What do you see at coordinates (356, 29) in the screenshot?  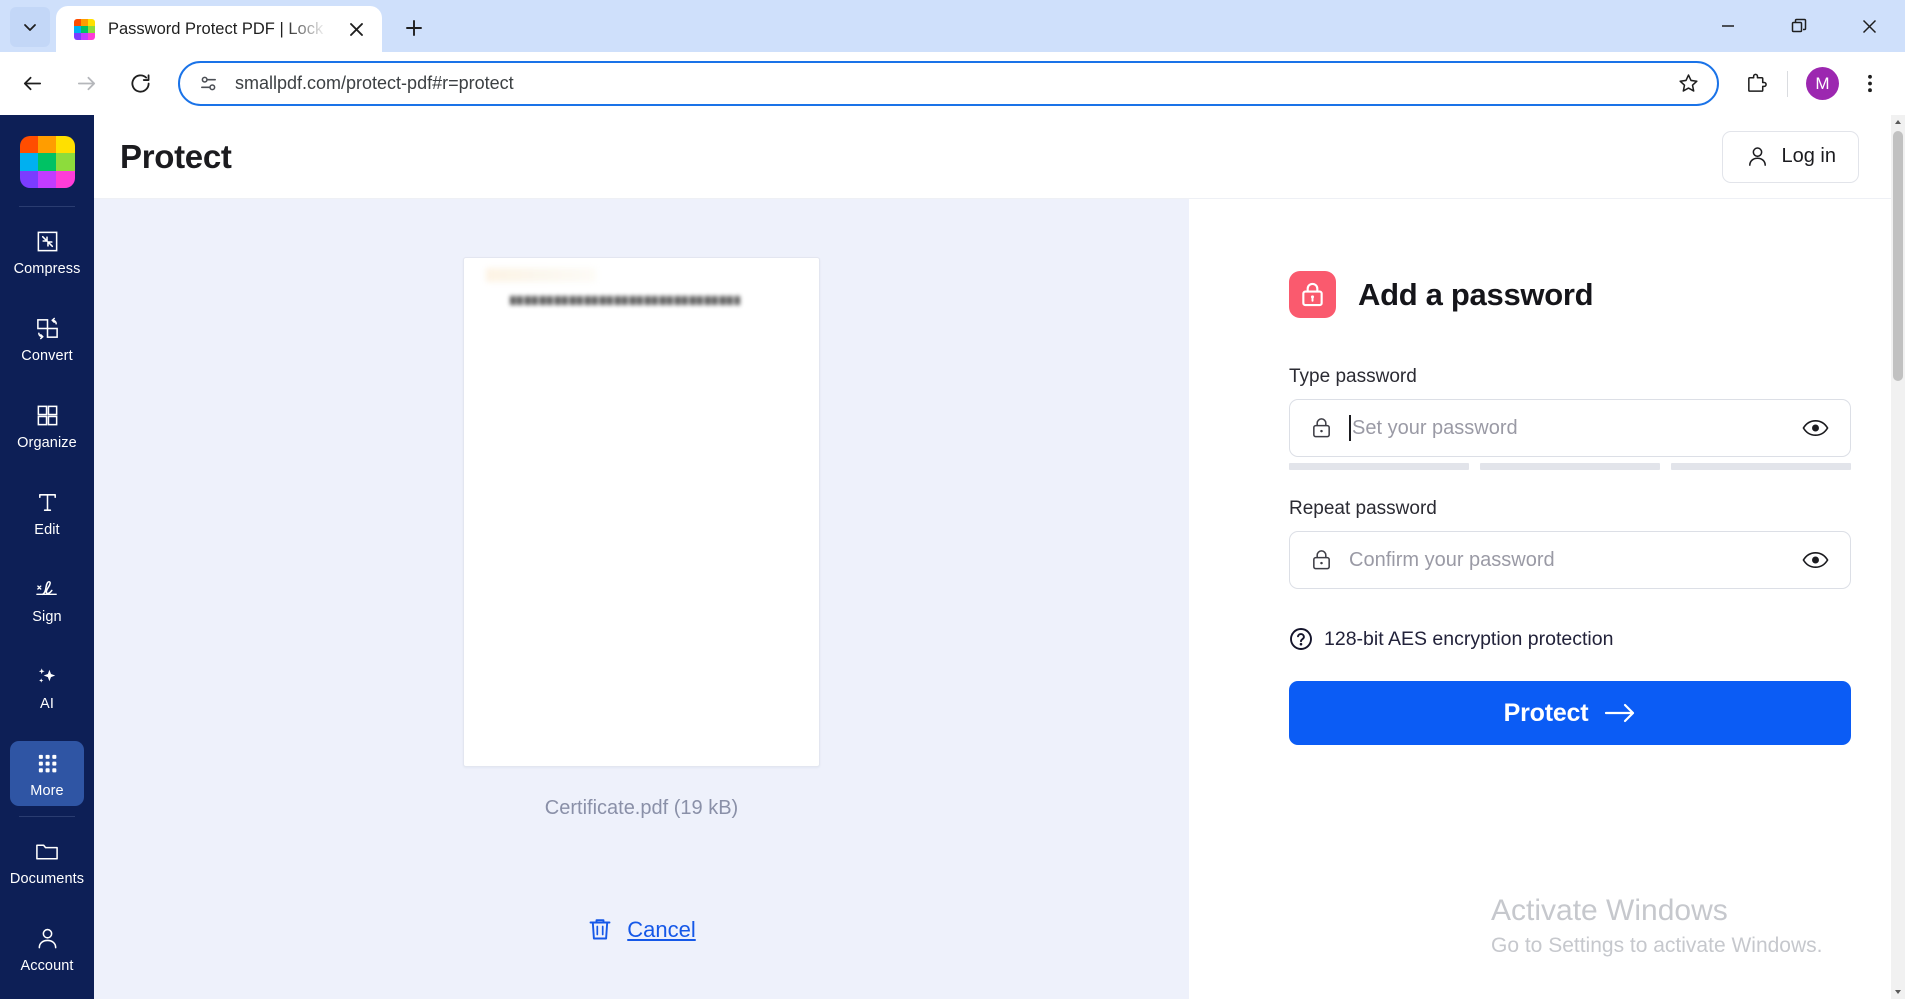 I see `tab-close-icon` at bounding box center [356, 29].